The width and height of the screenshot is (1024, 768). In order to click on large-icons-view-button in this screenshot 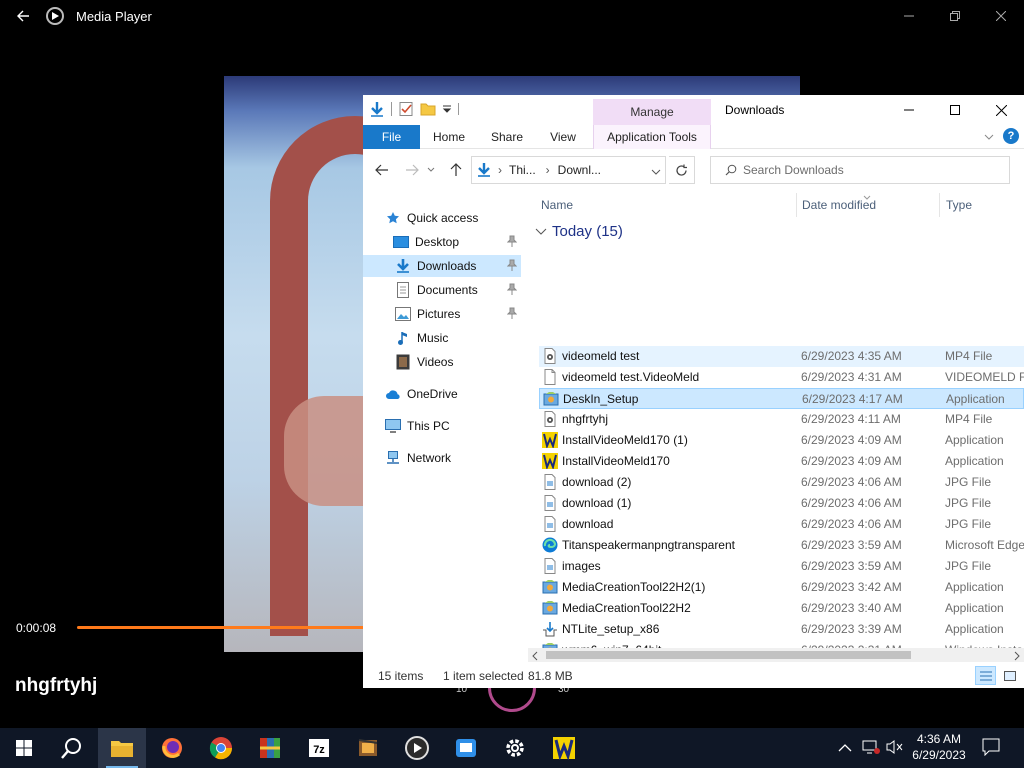, I will do `click(1010, 675)`.